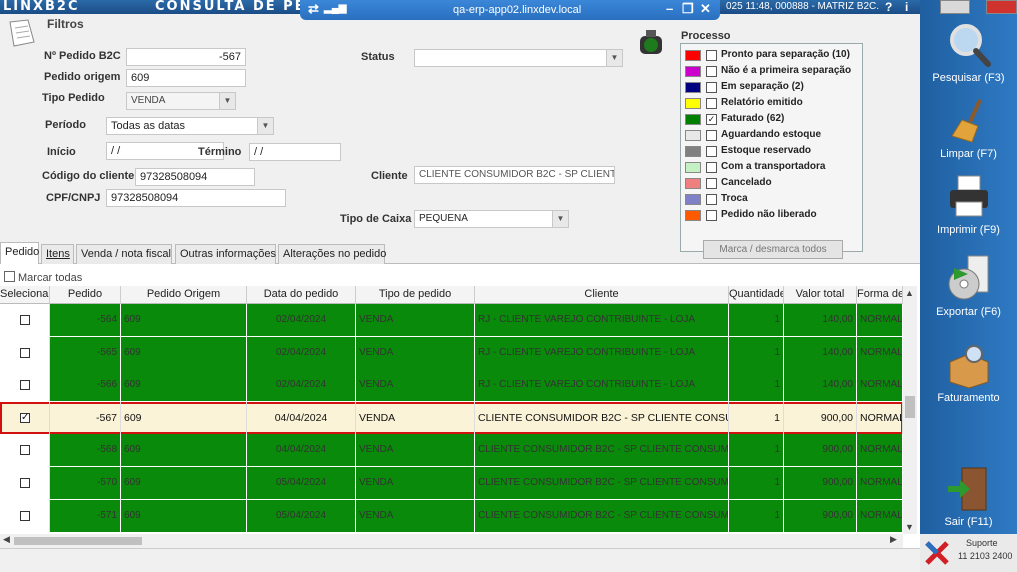 The height and width of the screenshot is (572, 1017). Describe the element at coordinates (65, 24) in the screenshot. I see `filters-title: Filtros` at that location.